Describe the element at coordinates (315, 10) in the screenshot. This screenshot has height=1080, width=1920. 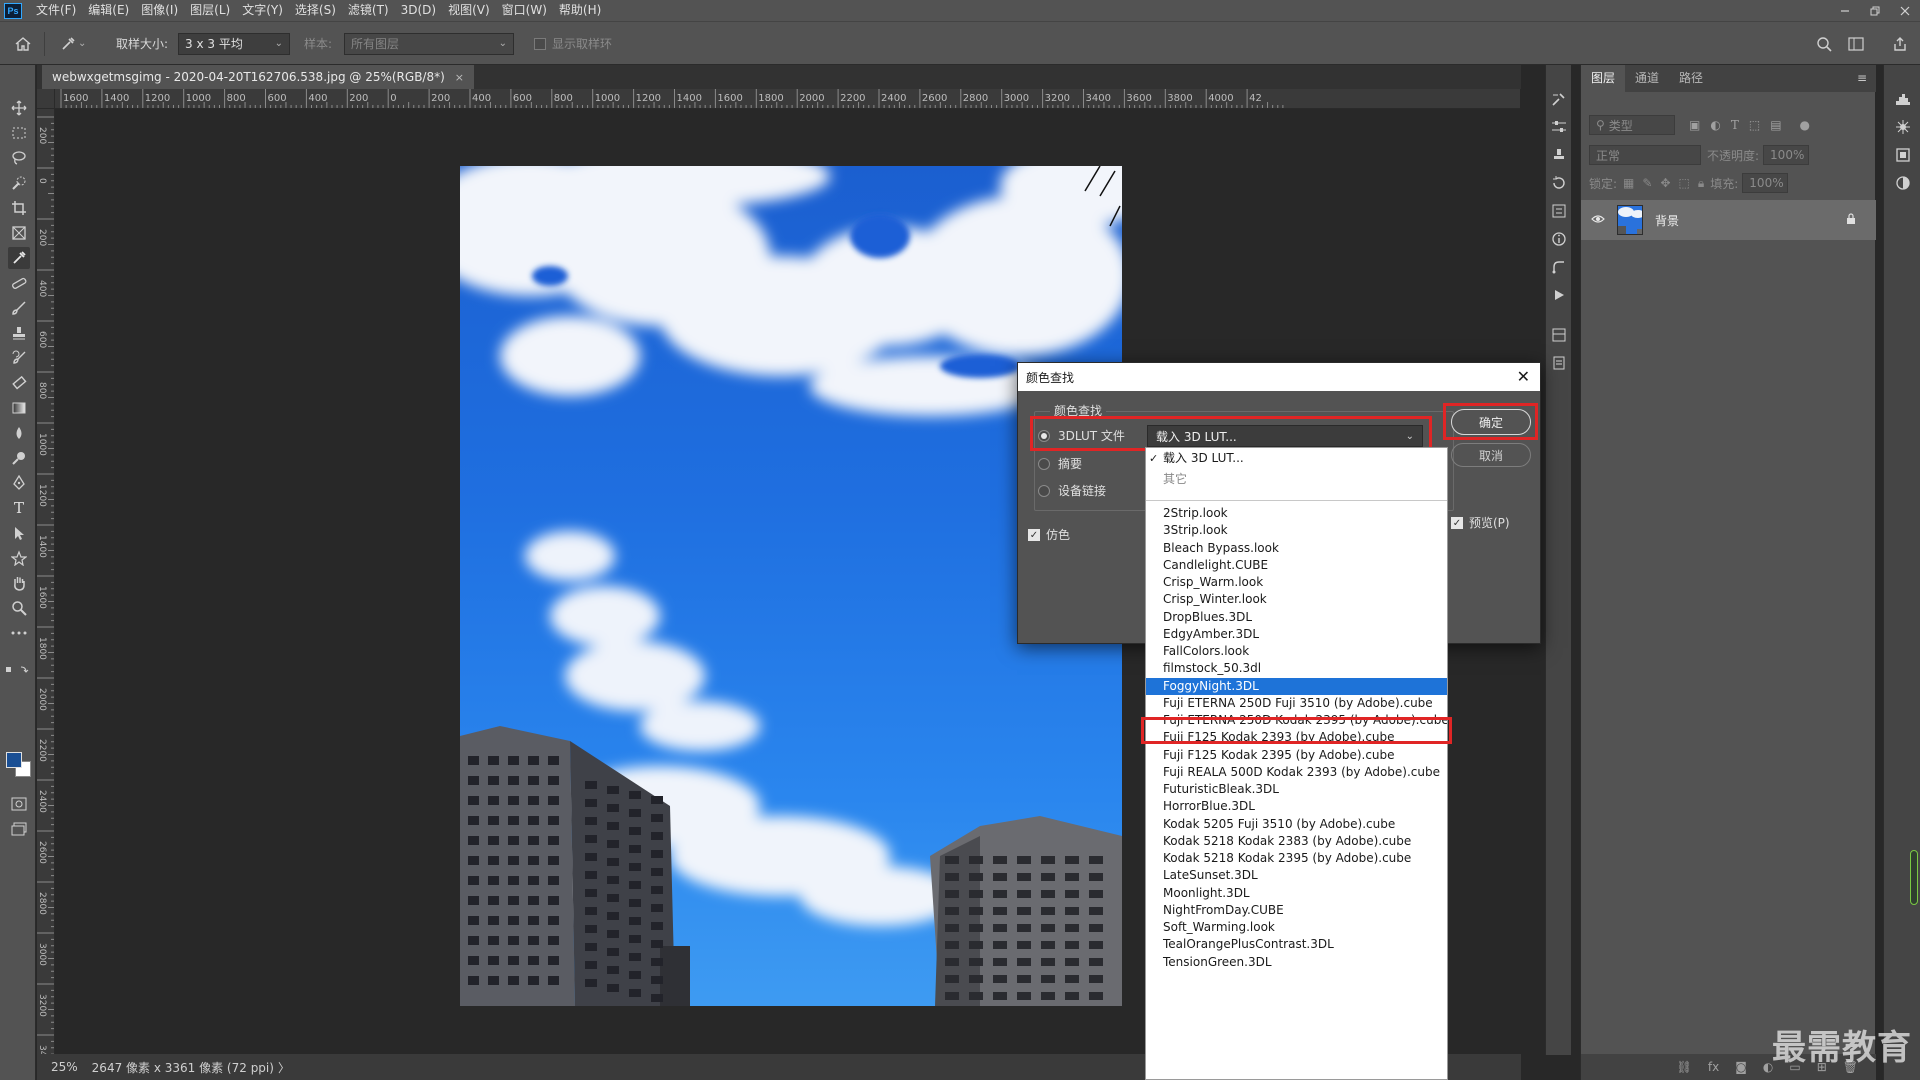
I see `menu-item: 选择(S)` at that location.